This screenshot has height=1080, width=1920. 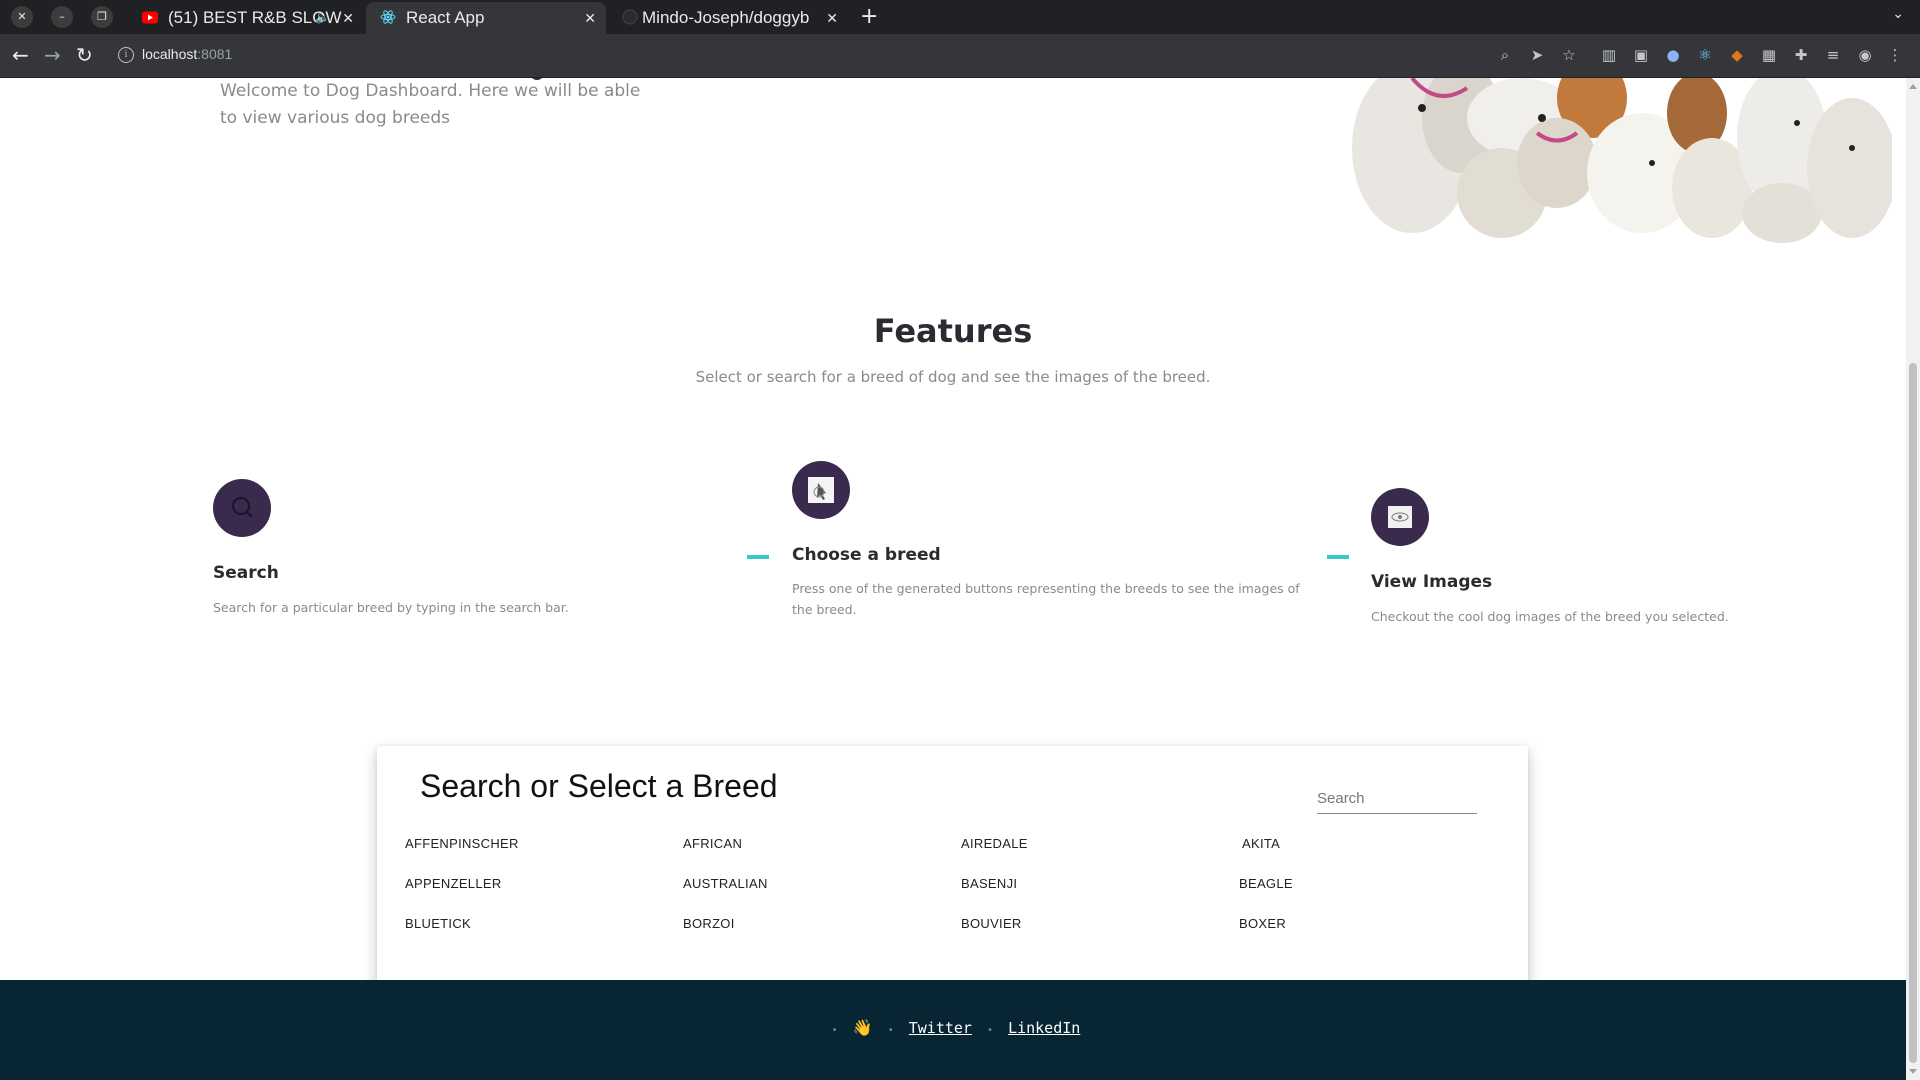 I want to click on speaker-icon: 🔈, so click(x=322, y=17).